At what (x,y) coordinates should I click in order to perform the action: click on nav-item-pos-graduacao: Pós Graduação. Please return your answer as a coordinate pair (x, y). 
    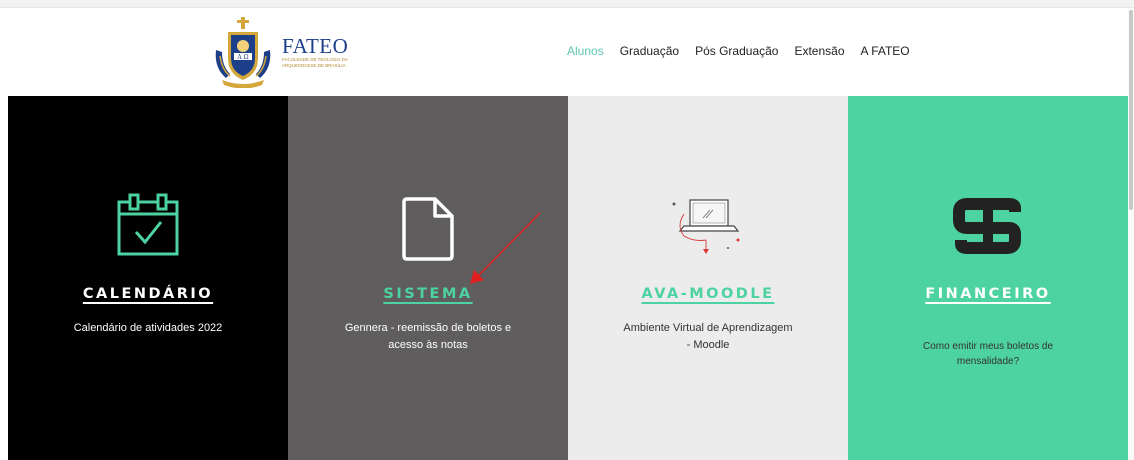
    Looking at the image, I should click on (736, 51).